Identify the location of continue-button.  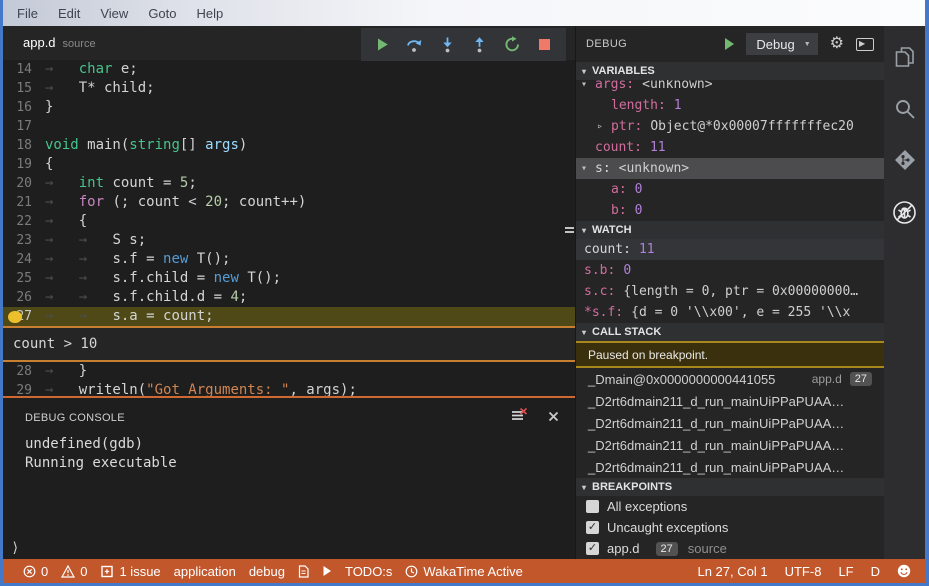
(382, 45).